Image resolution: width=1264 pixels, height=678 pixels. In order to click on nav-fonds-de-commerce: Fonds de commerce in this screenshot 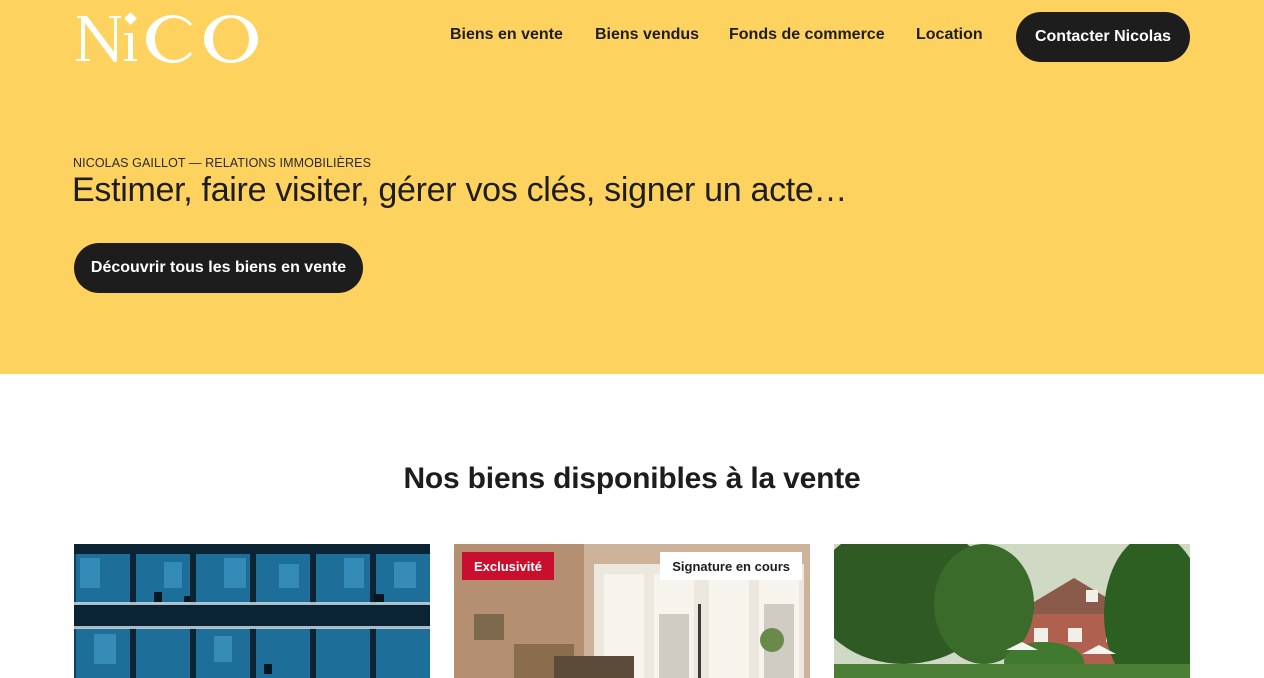, I will do `click(807, 35)`.